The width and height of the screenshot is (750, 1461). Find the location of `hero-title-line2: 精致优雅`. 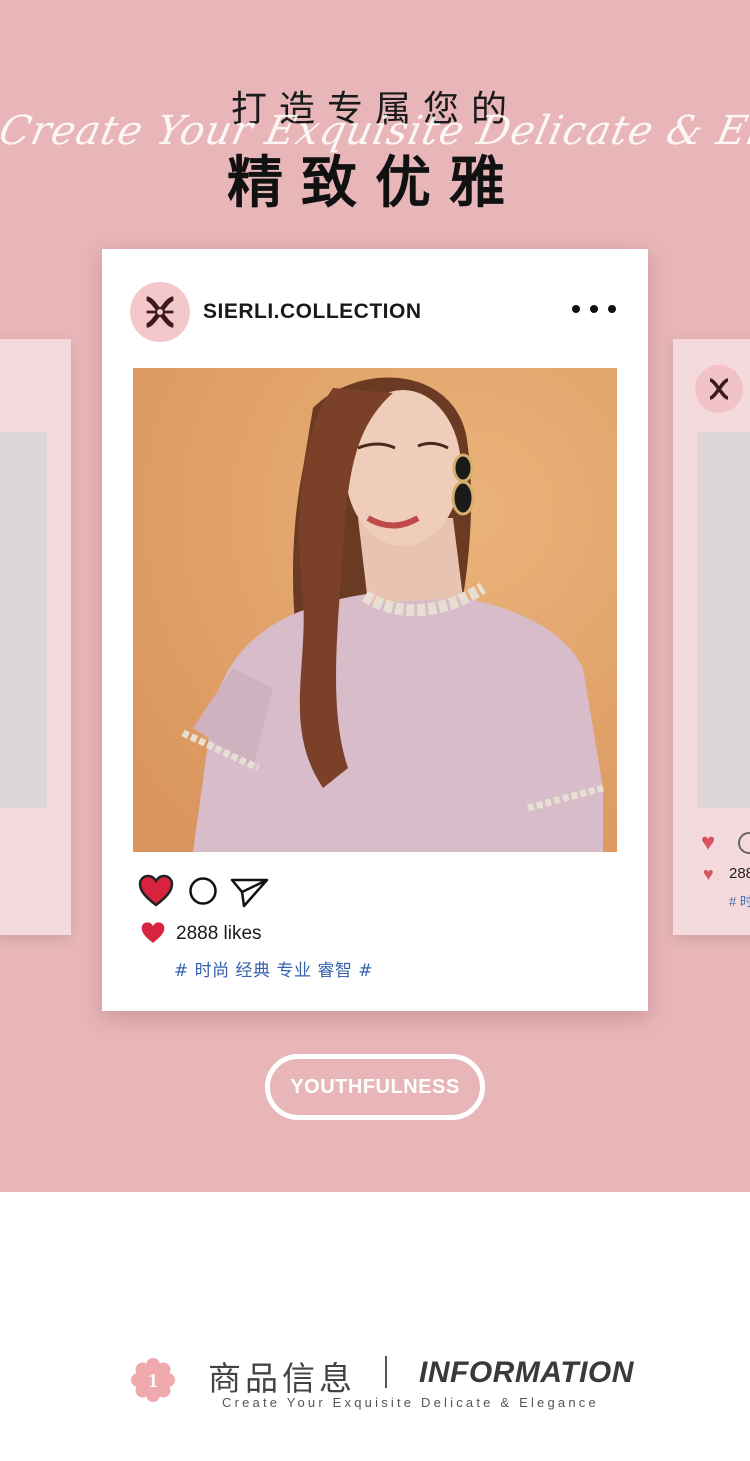

hero-title-line2: 精致优雅 is located at coordinates (375, 183).